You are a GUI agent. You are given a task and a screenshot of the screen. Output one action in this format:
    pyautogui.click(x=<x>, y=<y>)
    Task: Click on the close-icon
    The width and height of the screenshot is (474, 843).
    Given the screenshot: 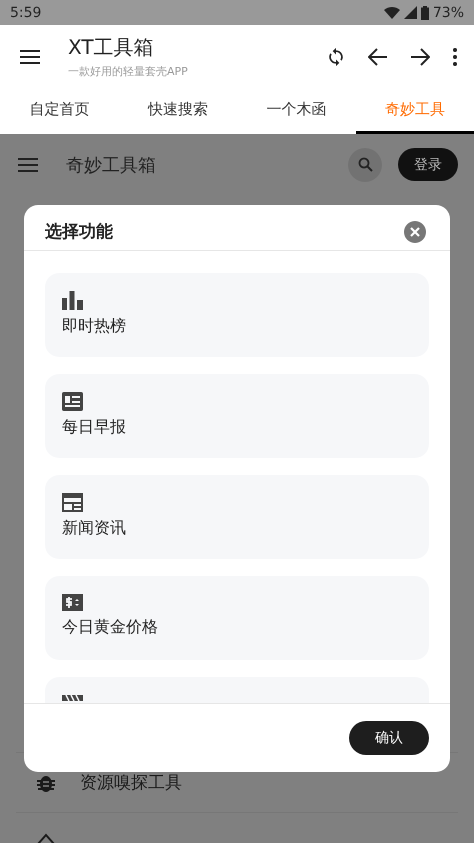 What is the action you would take?
    pyautogui.click(x=415, y=231)
    